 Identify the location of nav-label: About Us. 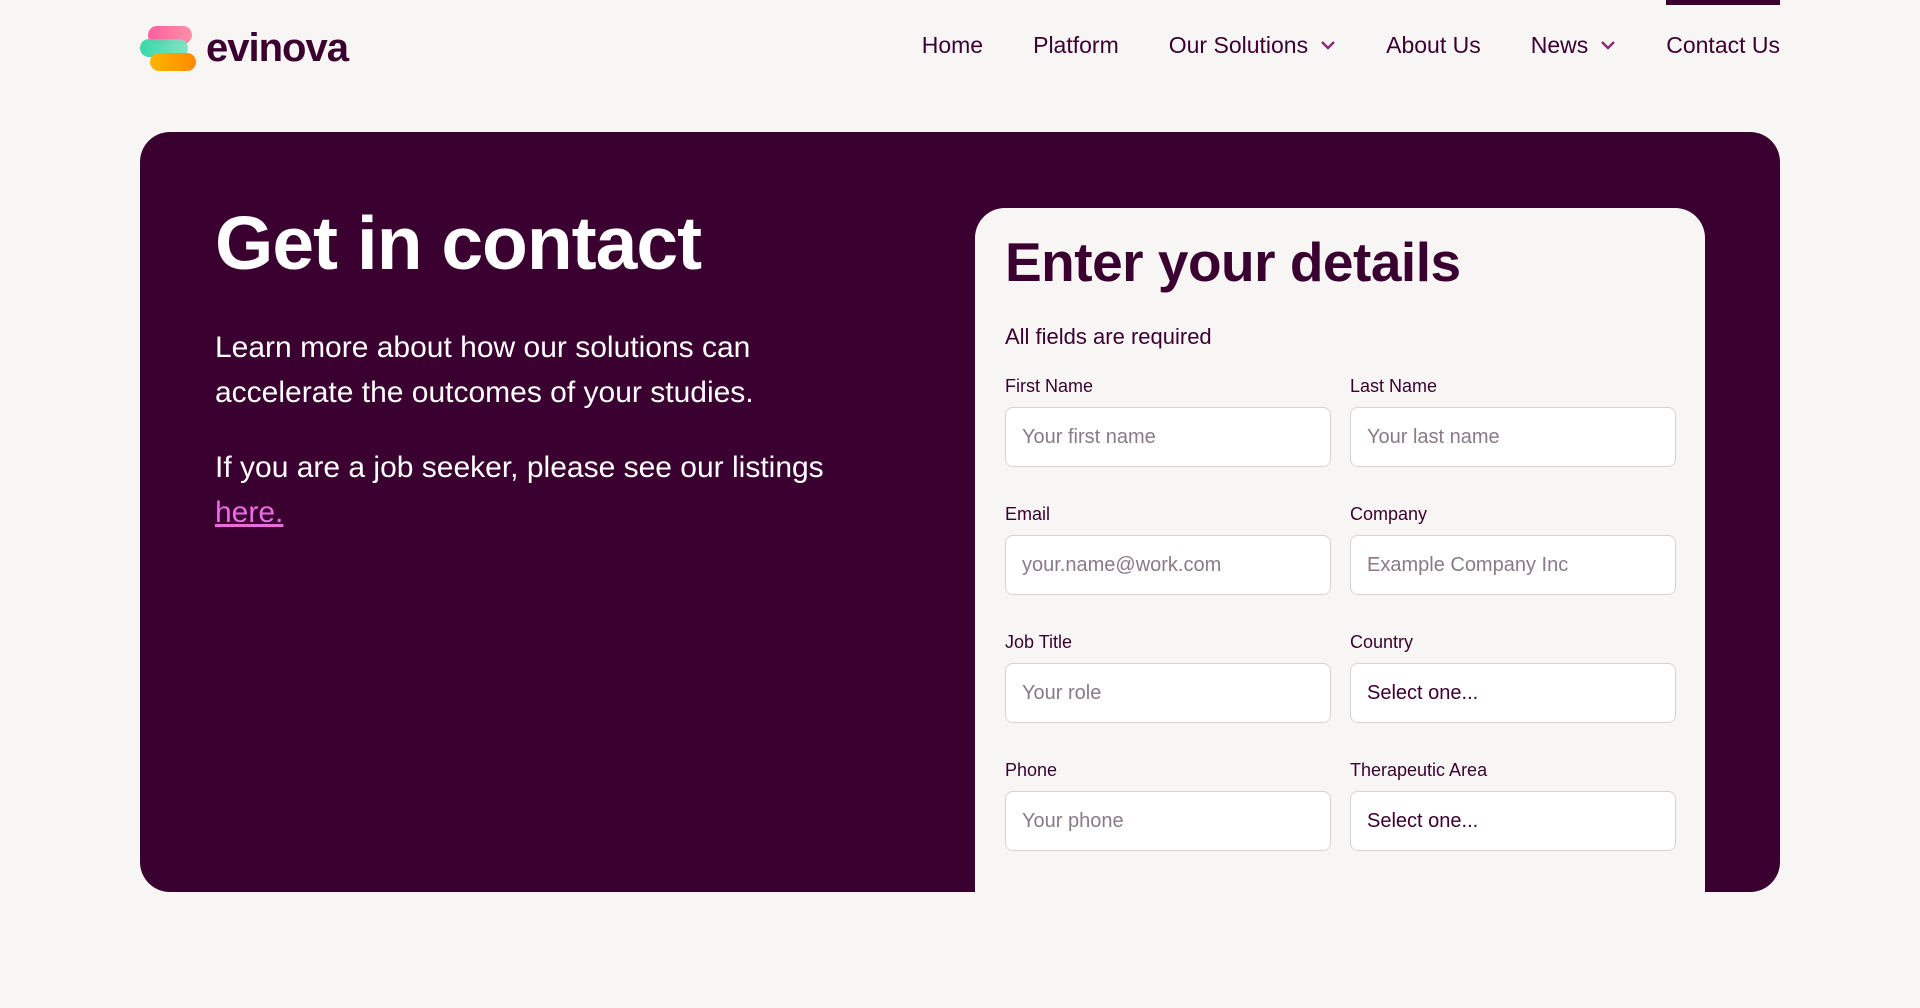
(1433, 44).